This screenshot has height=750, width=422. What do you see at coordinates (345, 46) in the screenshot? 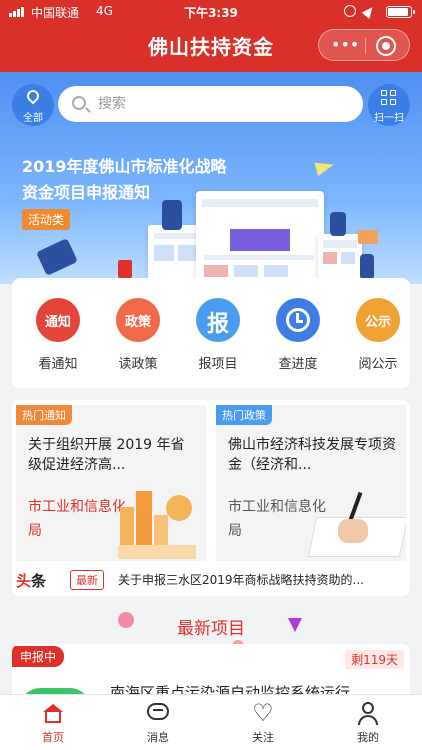
I see `more-dots-icon: •••` at bounding box center [345, 46].